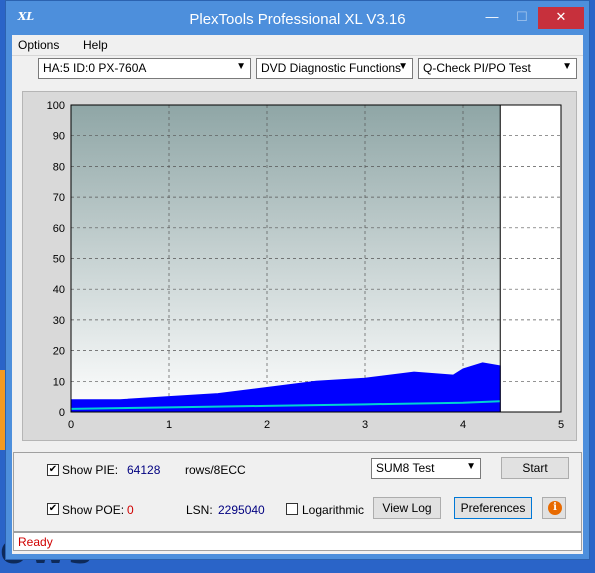 This screenshot has width=595, height=573. Describe the element at coordinates (477, 68) in the screenshot. I see `test-select-value: Q-Check PI/PO Test` at that location.